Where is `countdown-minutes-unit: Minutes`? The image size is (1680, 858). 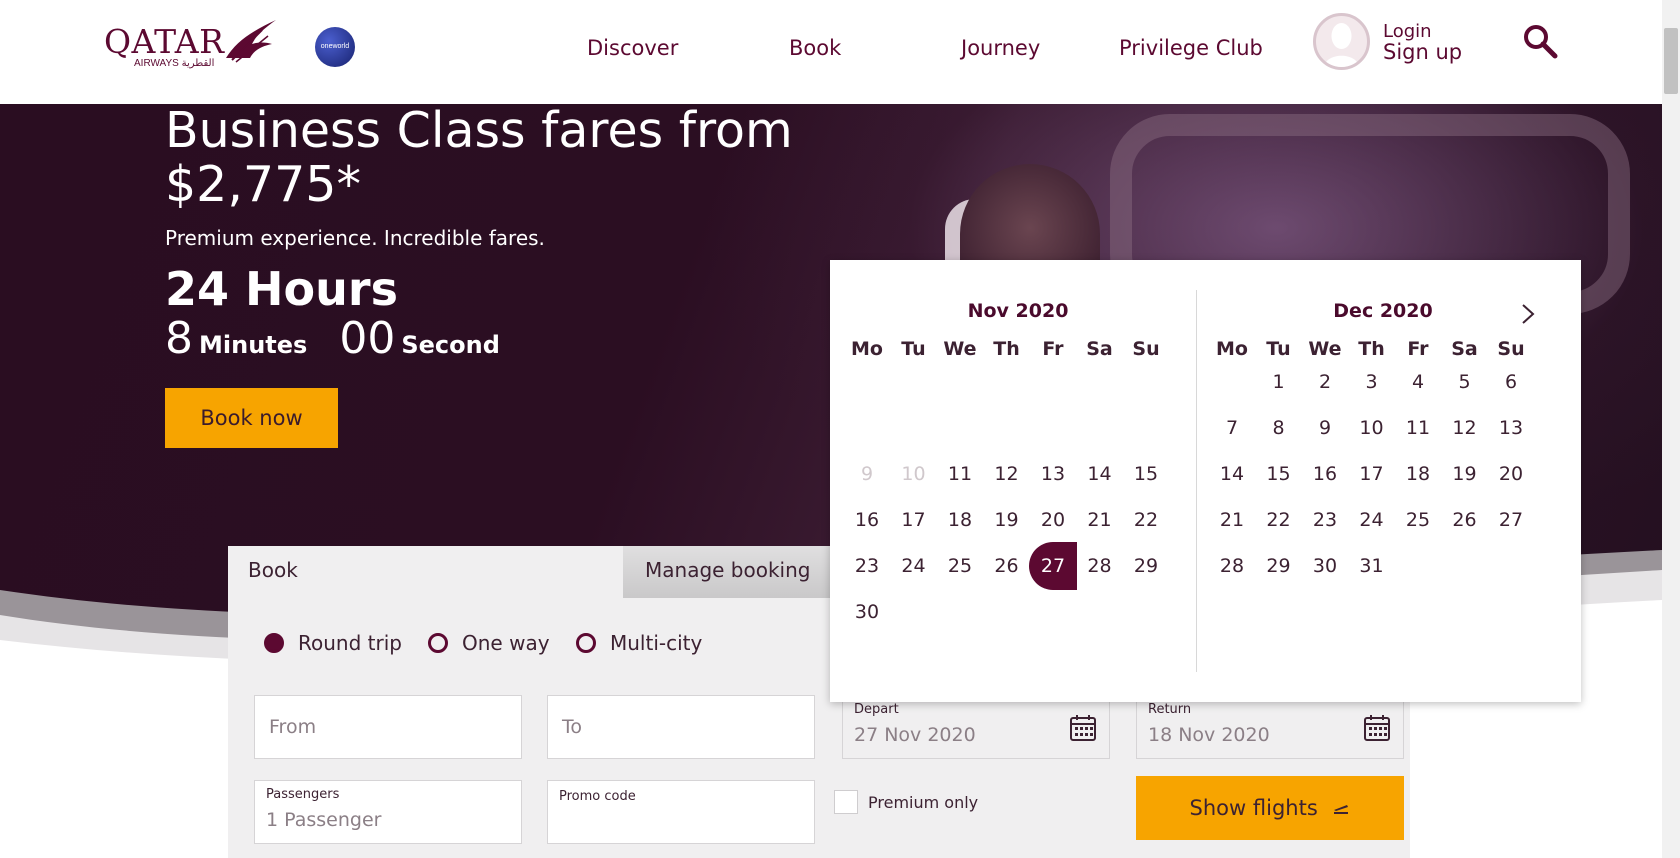 countdown-minutes-unit: Minutes is located at coordinates (253, 345).